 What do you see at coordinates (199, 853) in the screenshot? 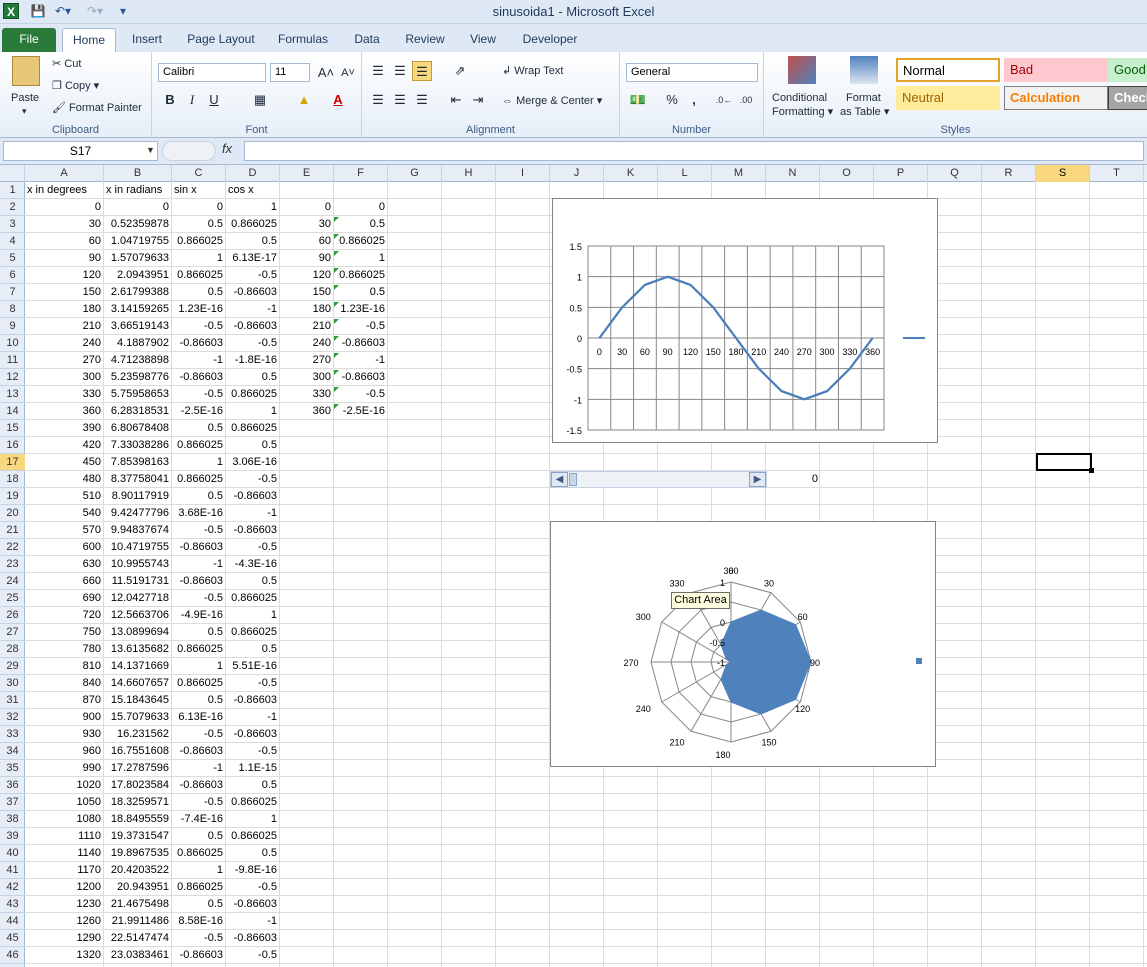
I see `cell-c40: 0.866025` at bounding box center [199, 853].